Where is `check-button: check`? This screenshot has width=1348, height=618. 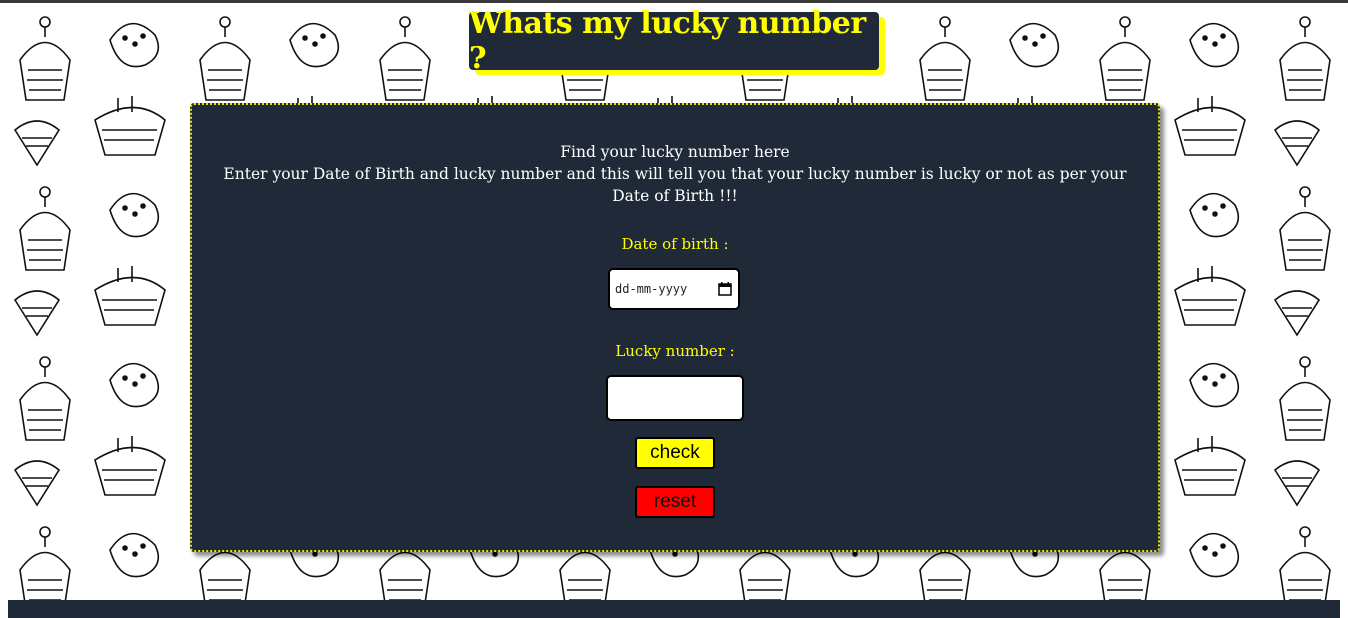
check-button: check is located at coordinates (675, 453).